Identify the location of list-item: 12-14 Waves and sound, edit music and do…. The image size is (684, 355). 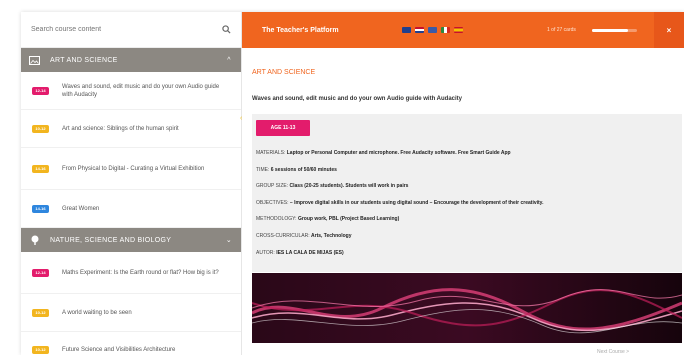
(131, 91).